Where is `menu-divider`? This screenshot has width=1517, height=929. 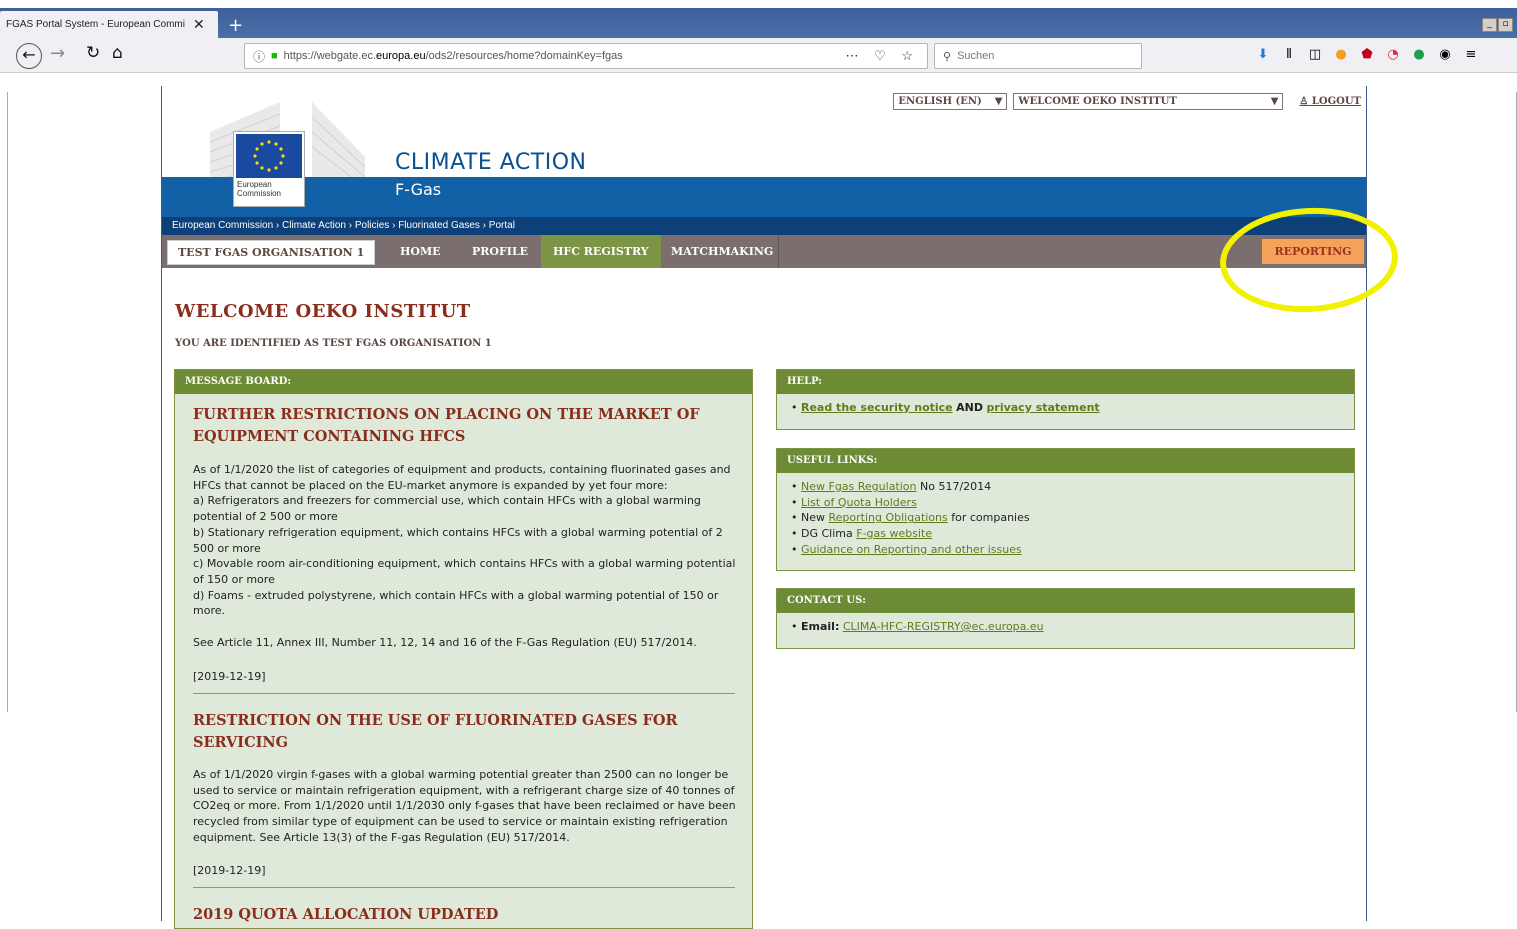
menu-divider is located at coordinates (778, 251).